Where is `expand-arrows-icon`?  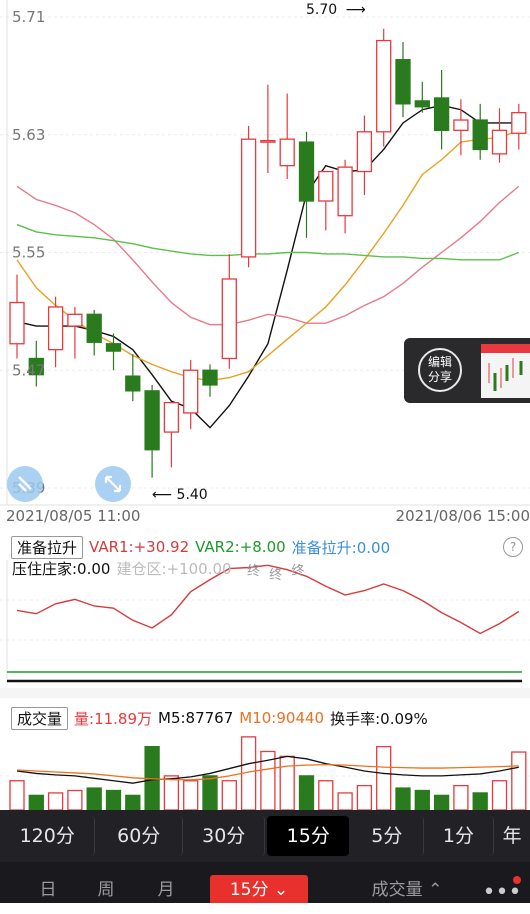
expand-arrows-icon is located at coordinates (113, 484).